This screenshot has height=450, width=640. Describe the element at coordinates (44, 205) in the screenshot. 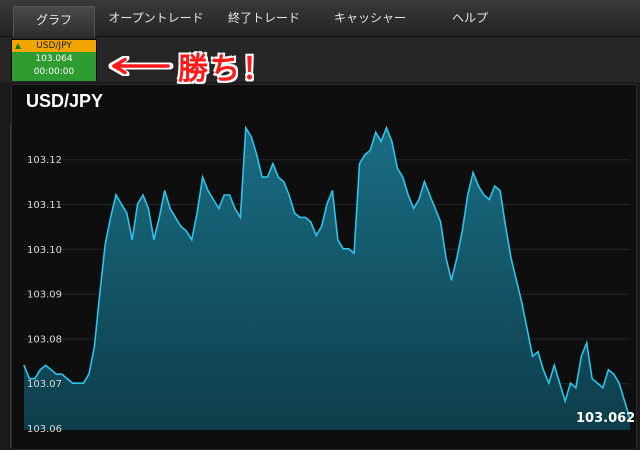

I see `y-tick-label: 103.11` at that location.